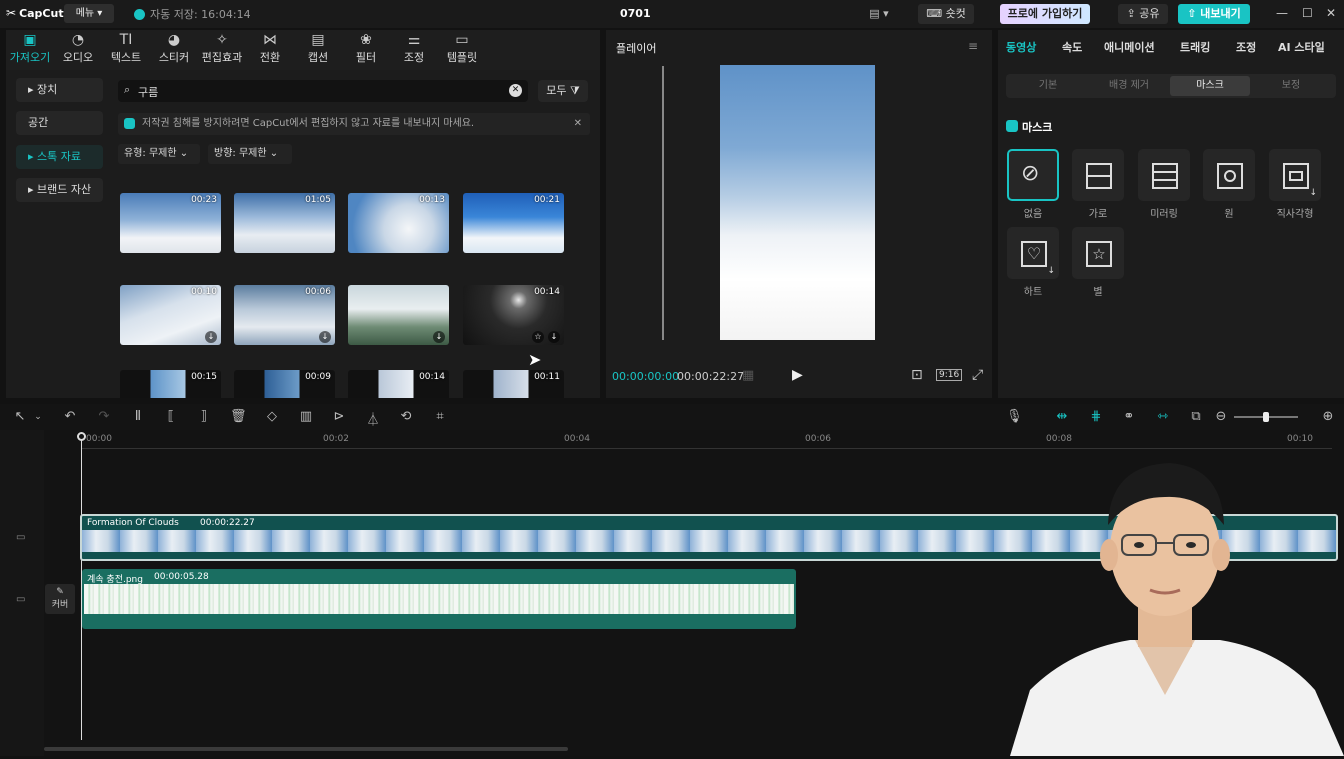 The height and width of the screenshot is (759, 1344). What do you see at coordinates (513, 384) in the screenshot?
I see `stock-thumbnail: 00:11` at bounding box center [513, 384].